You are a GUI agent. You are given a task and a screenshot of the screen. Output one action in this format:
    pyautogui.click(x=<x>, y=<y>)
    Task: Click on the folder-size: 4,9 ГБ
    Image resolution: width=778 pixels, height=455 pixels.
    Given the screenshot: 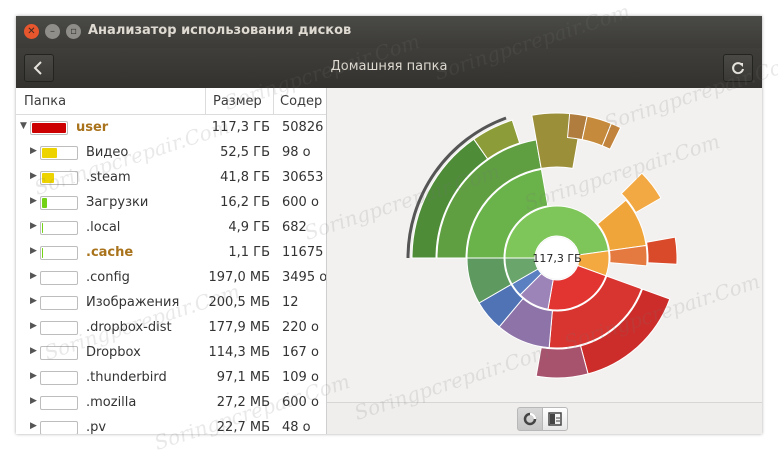 What is the action you would take?
    pyautogui.click(x=249, y=227)
    